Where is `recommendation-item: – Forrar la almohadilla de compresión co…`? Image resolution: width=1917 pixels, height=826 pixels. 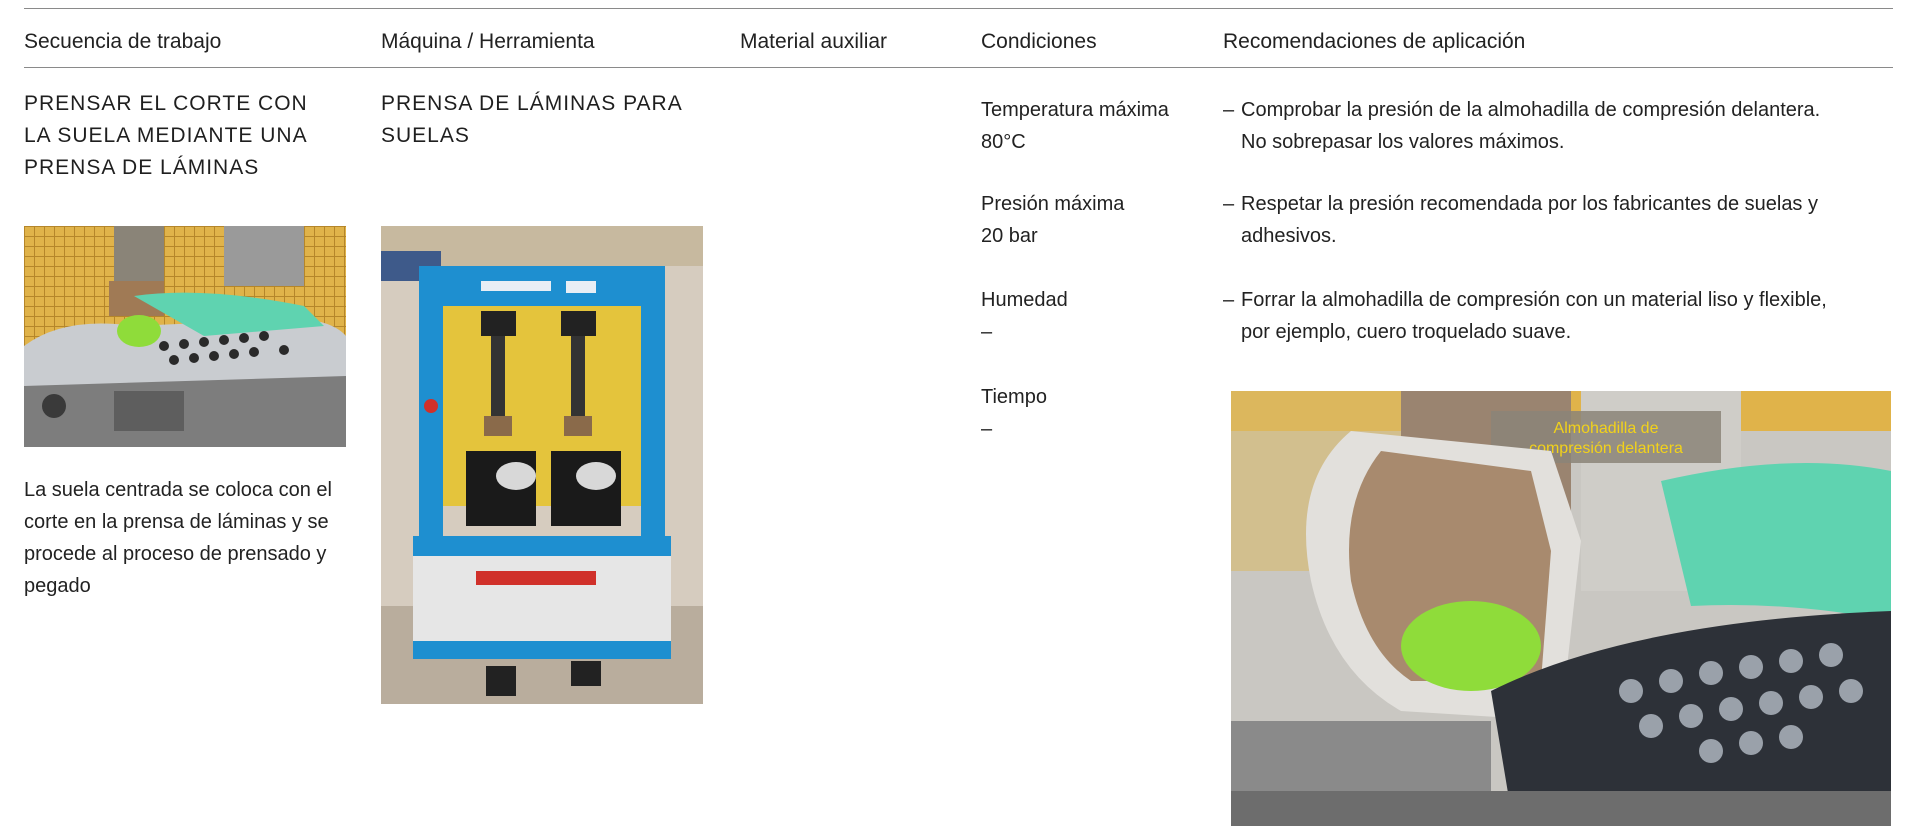
recommendation-item: – Forrar la almohadilla de compresión co… is located at coordinates (1558, 316).